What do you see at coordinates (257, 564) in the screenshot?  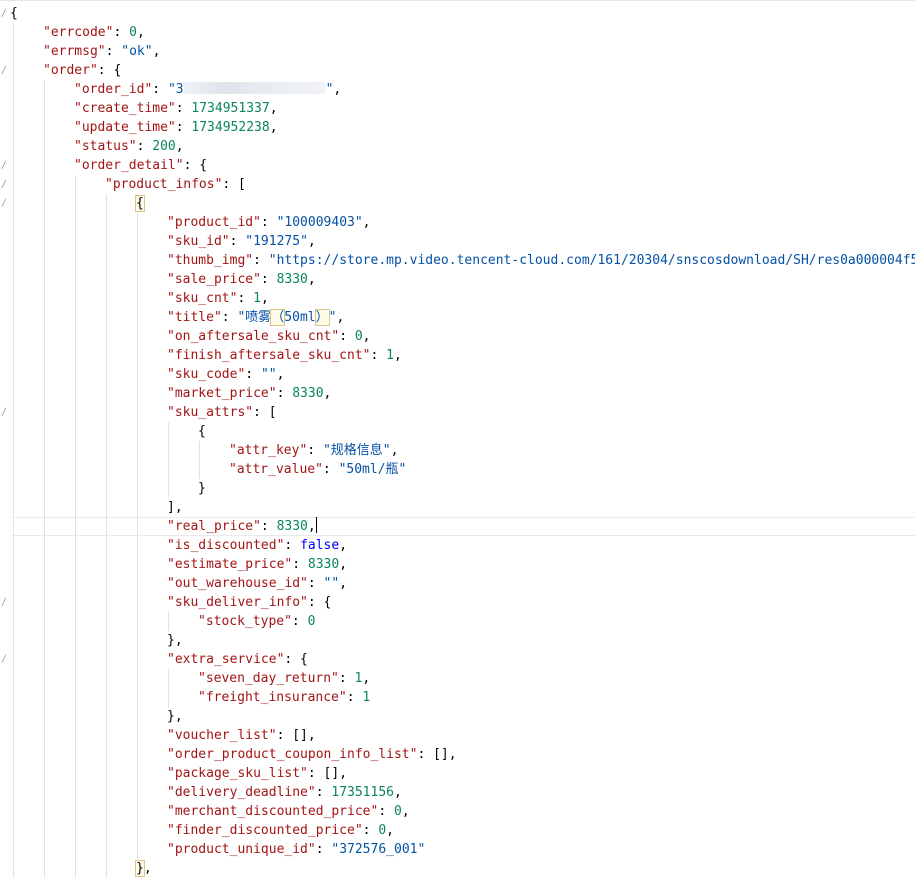 I see `code-line: "estimate_price": 8330,` at bounding box center [257, 564].